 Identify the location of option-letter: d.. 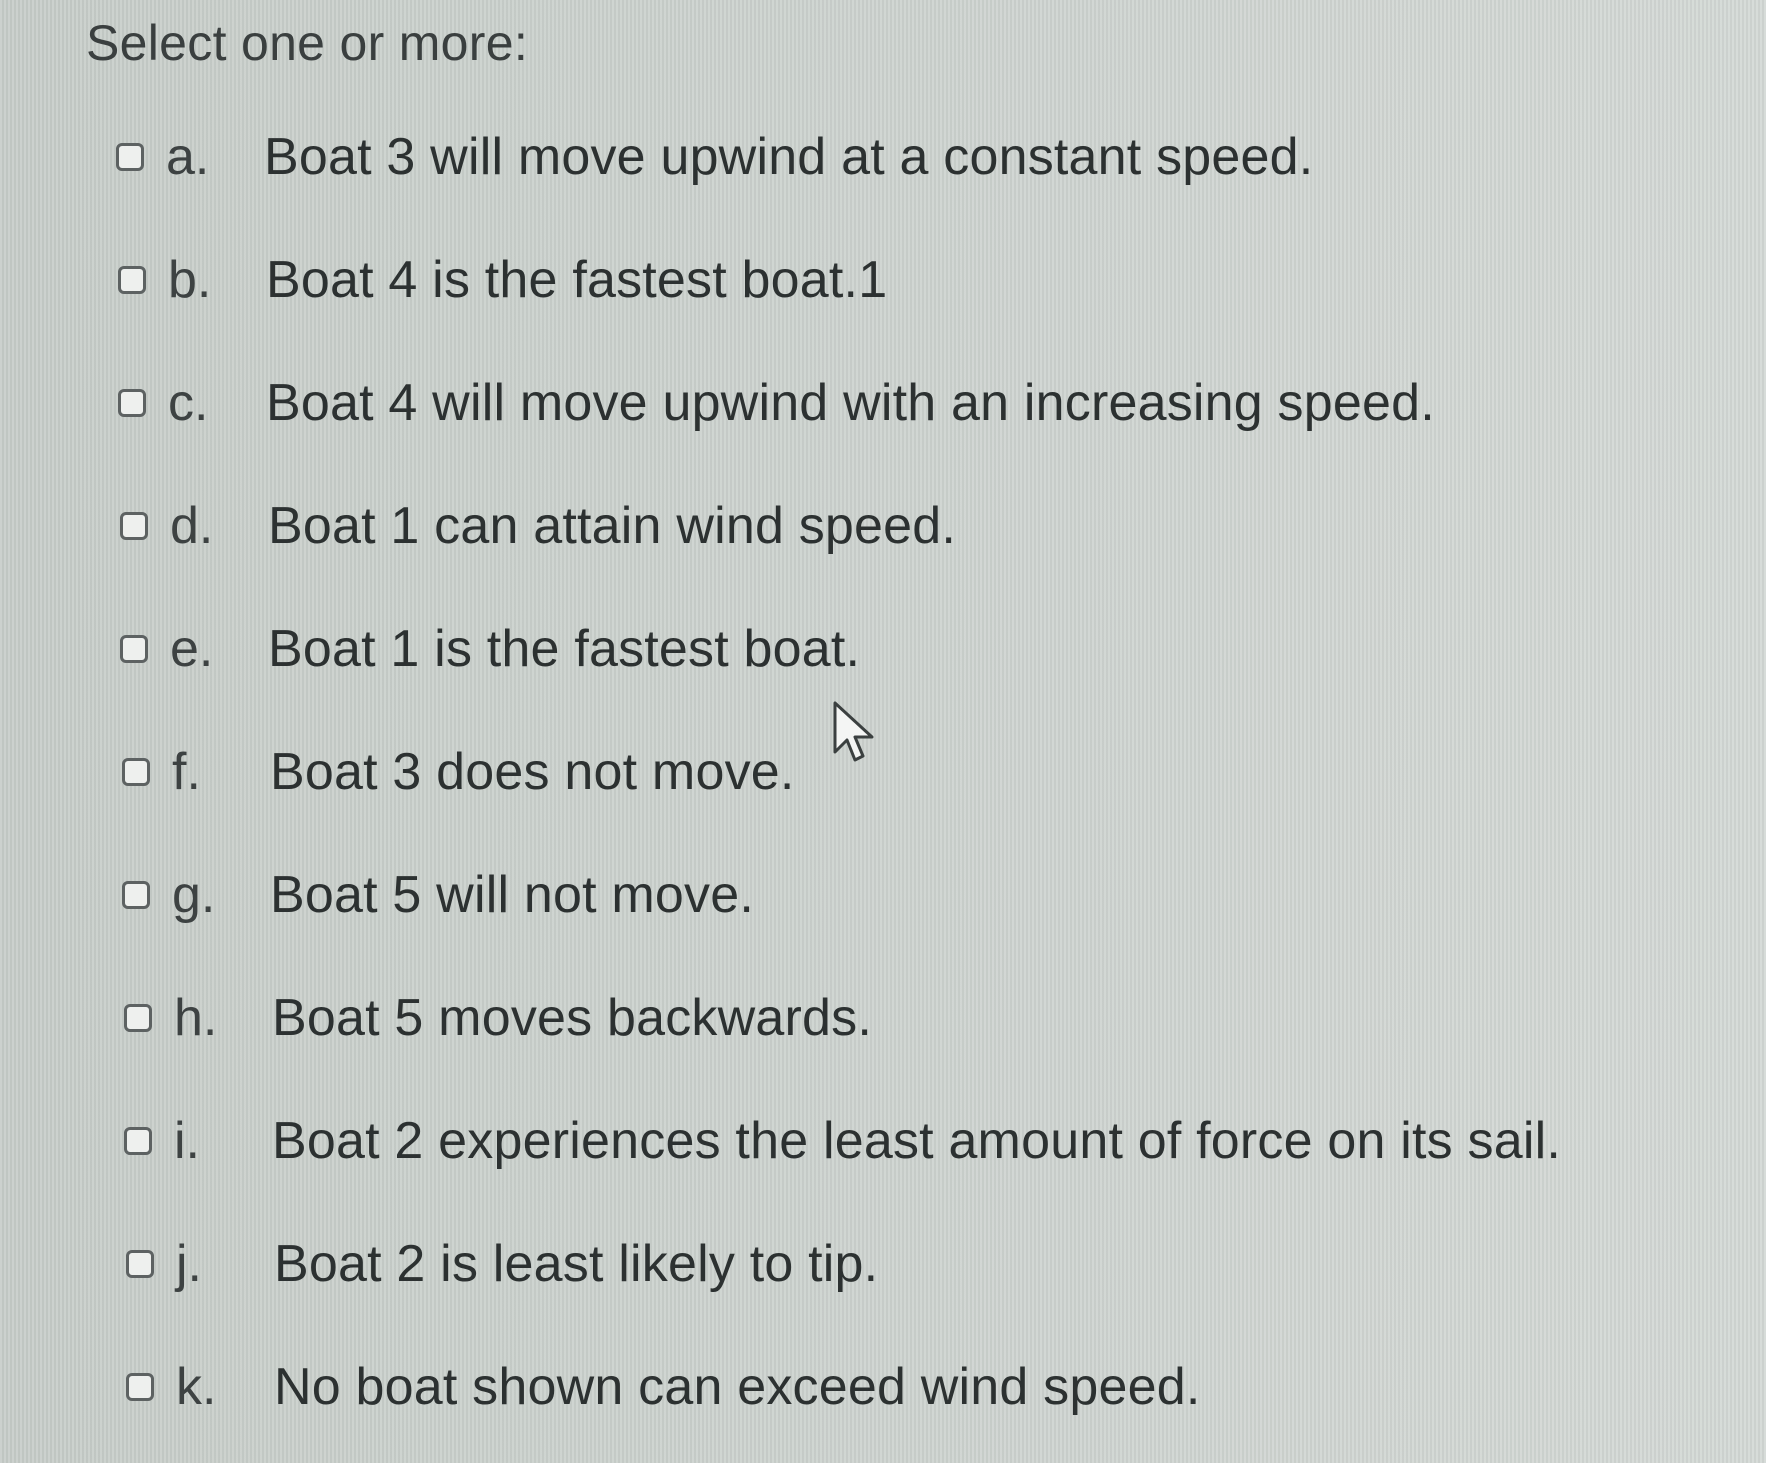
(192, 526).